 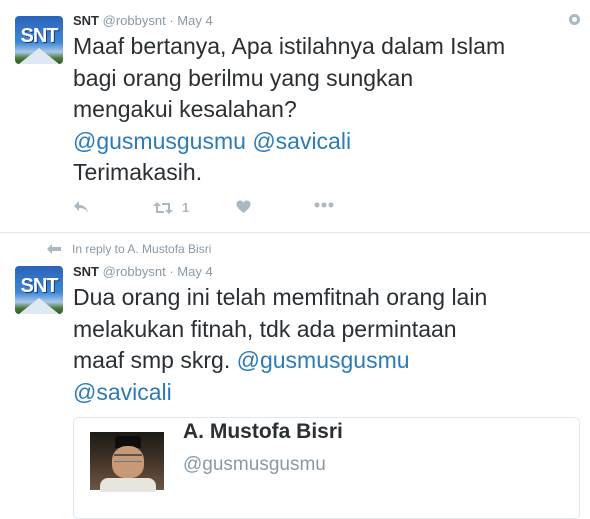 I want to click on like-button, so click(x=243, y=207).